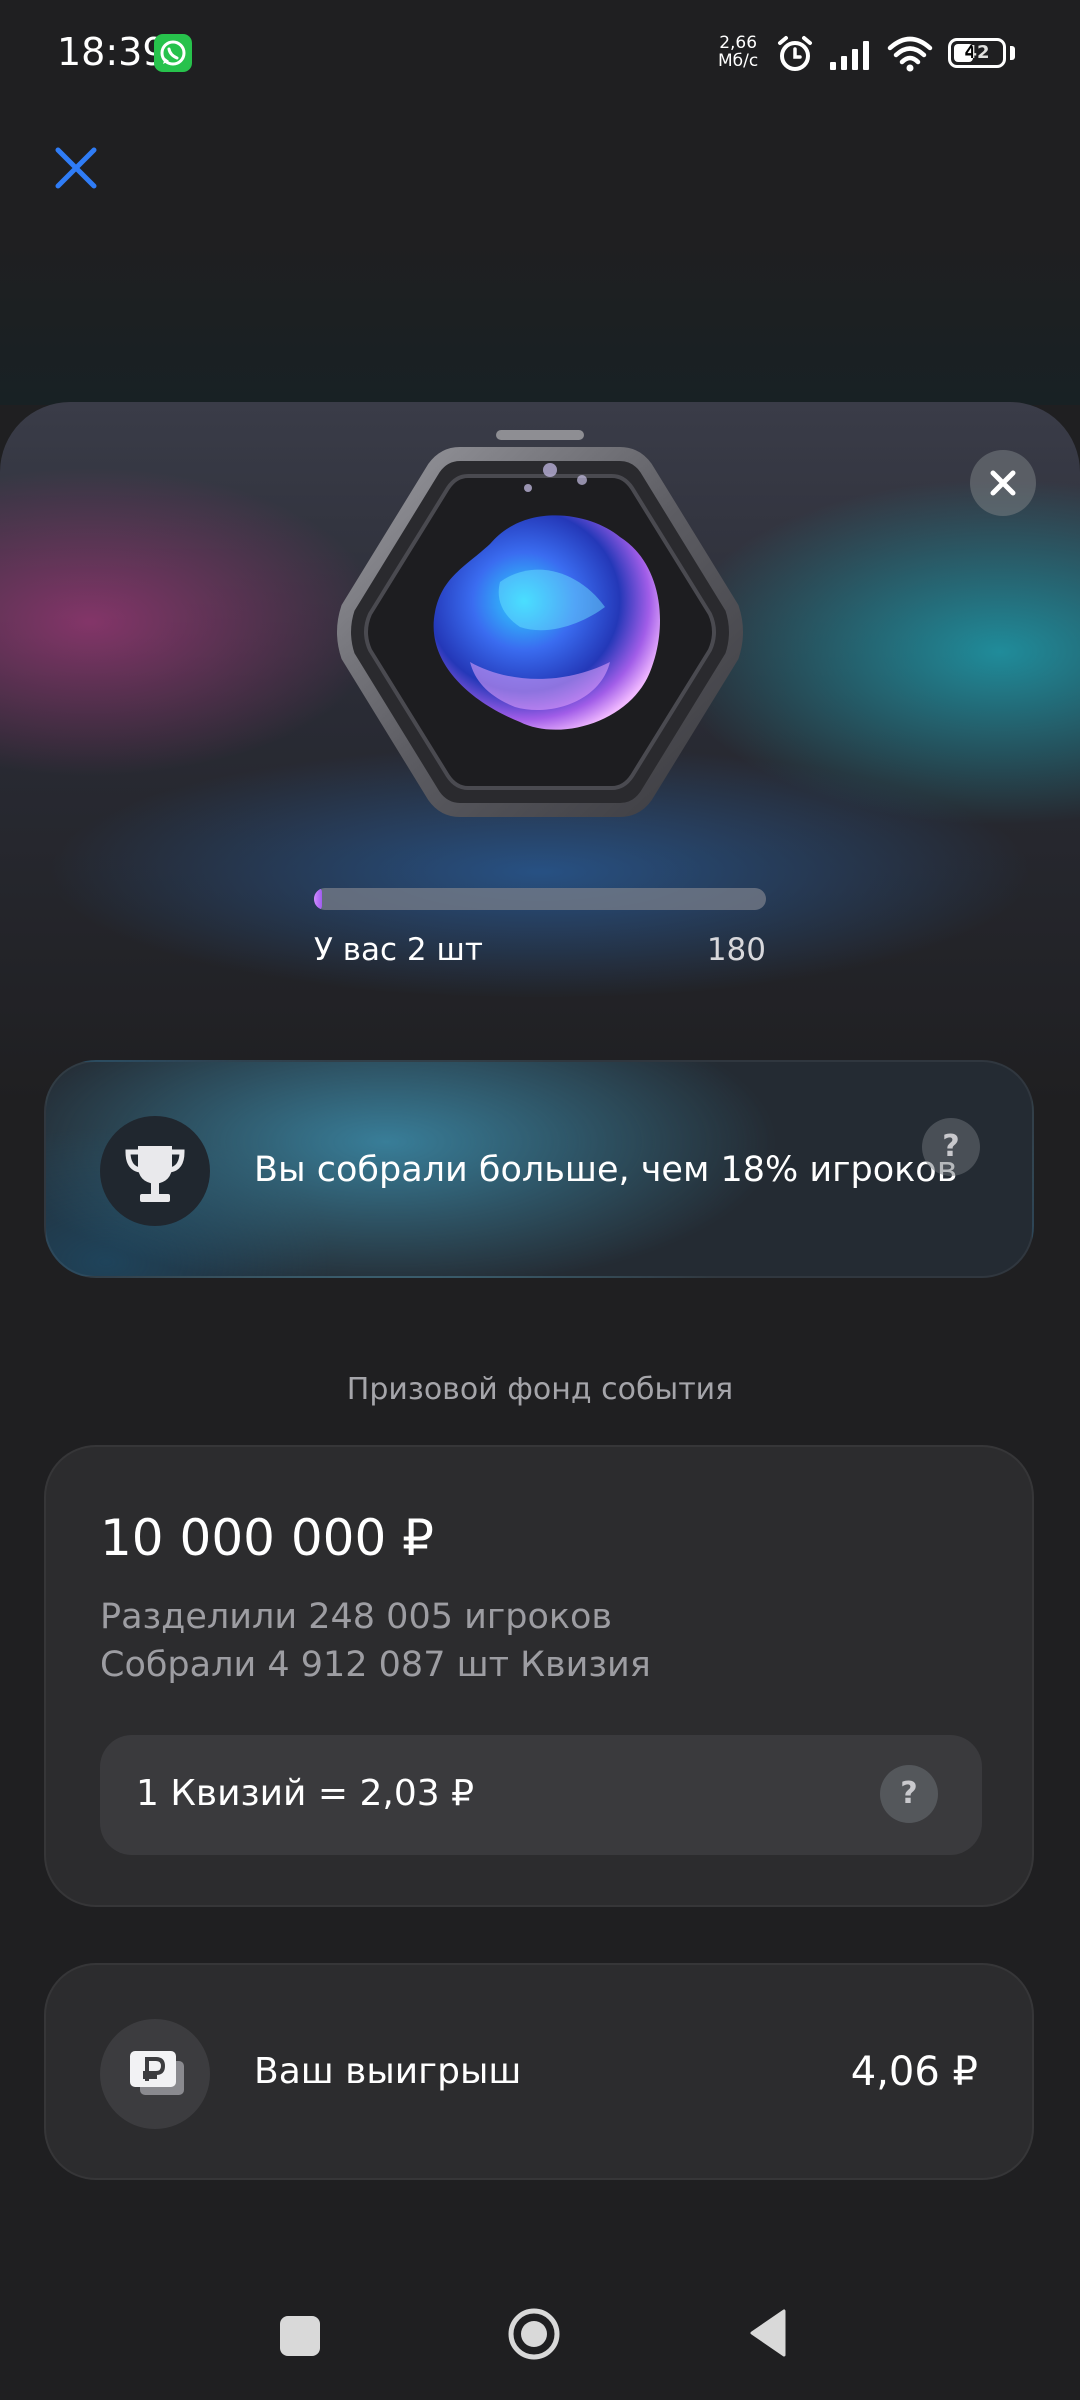 The image size is (1080, 2400). Describe the element at coordinates (541, 1795) in the screenshot. I see `exchange-rate-row: 1 Квизий = 2,03 ₽ ?` at that location.